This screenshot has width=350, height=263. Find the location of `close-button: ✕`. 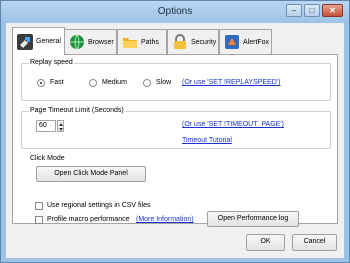

close-button: ✕ is located at coordinates (332, 10).